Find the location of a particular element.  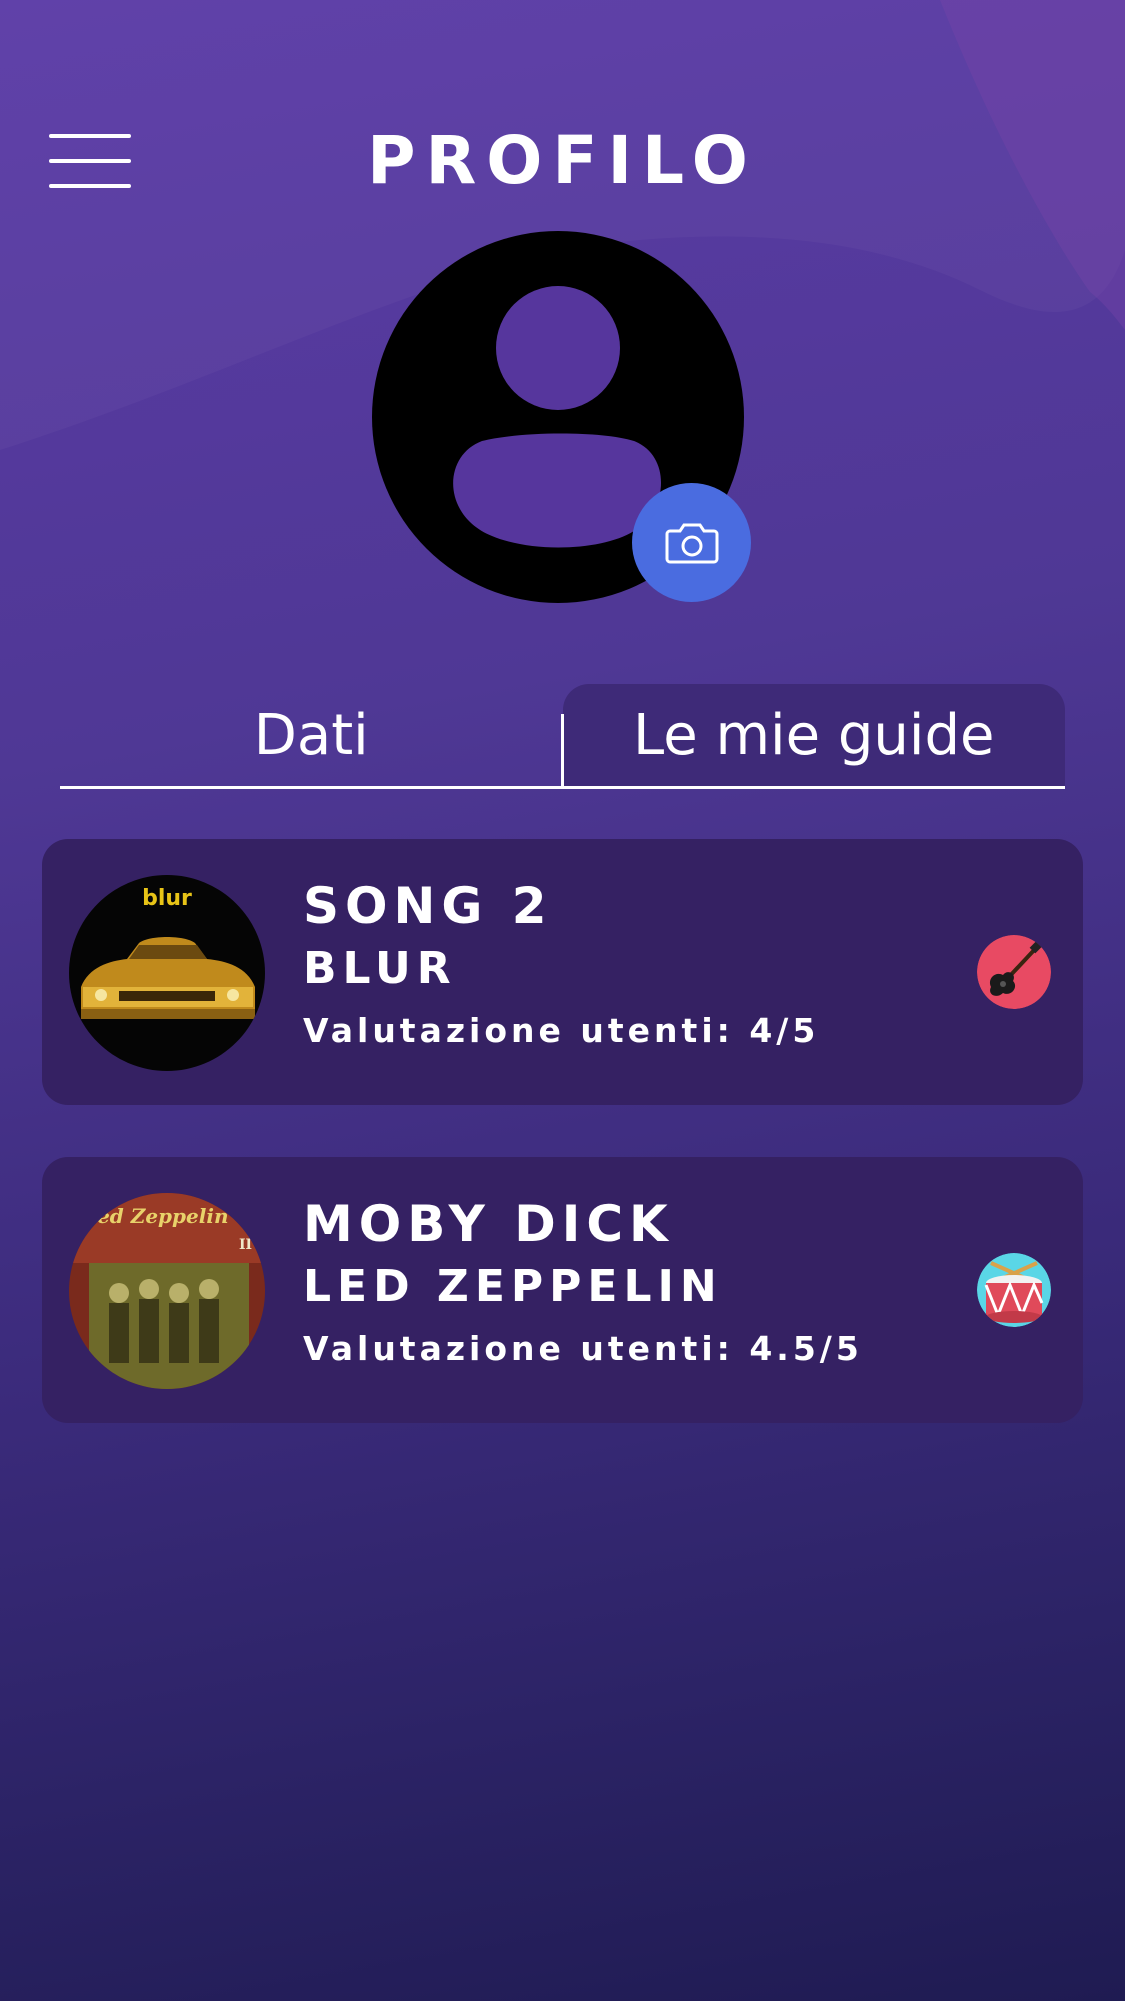

artist-name: BLUR is located at coordinates (380, 968).